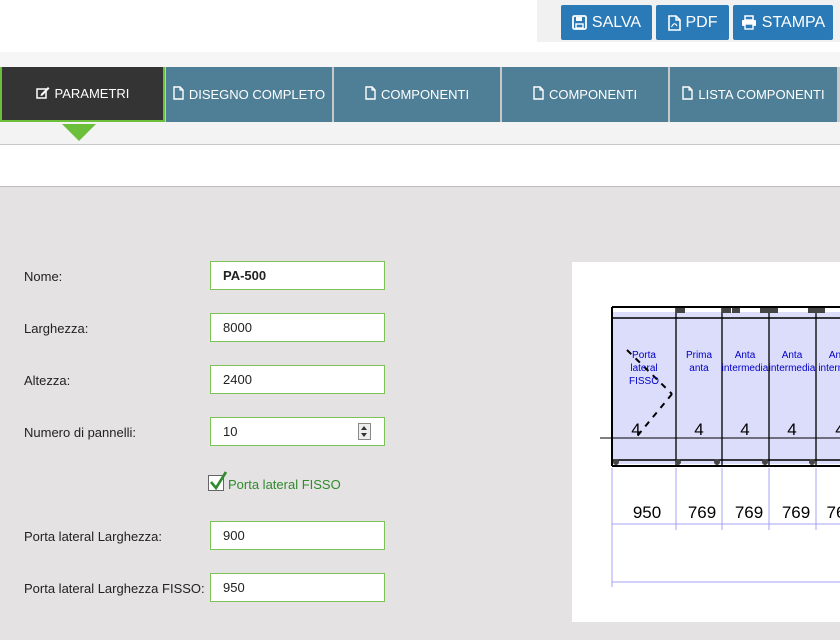 This screenshot has width=840, height=640. Describe the element at coordinates (701, 22) in the screenshot. I see `pdf-button-label: PDF` at that location.